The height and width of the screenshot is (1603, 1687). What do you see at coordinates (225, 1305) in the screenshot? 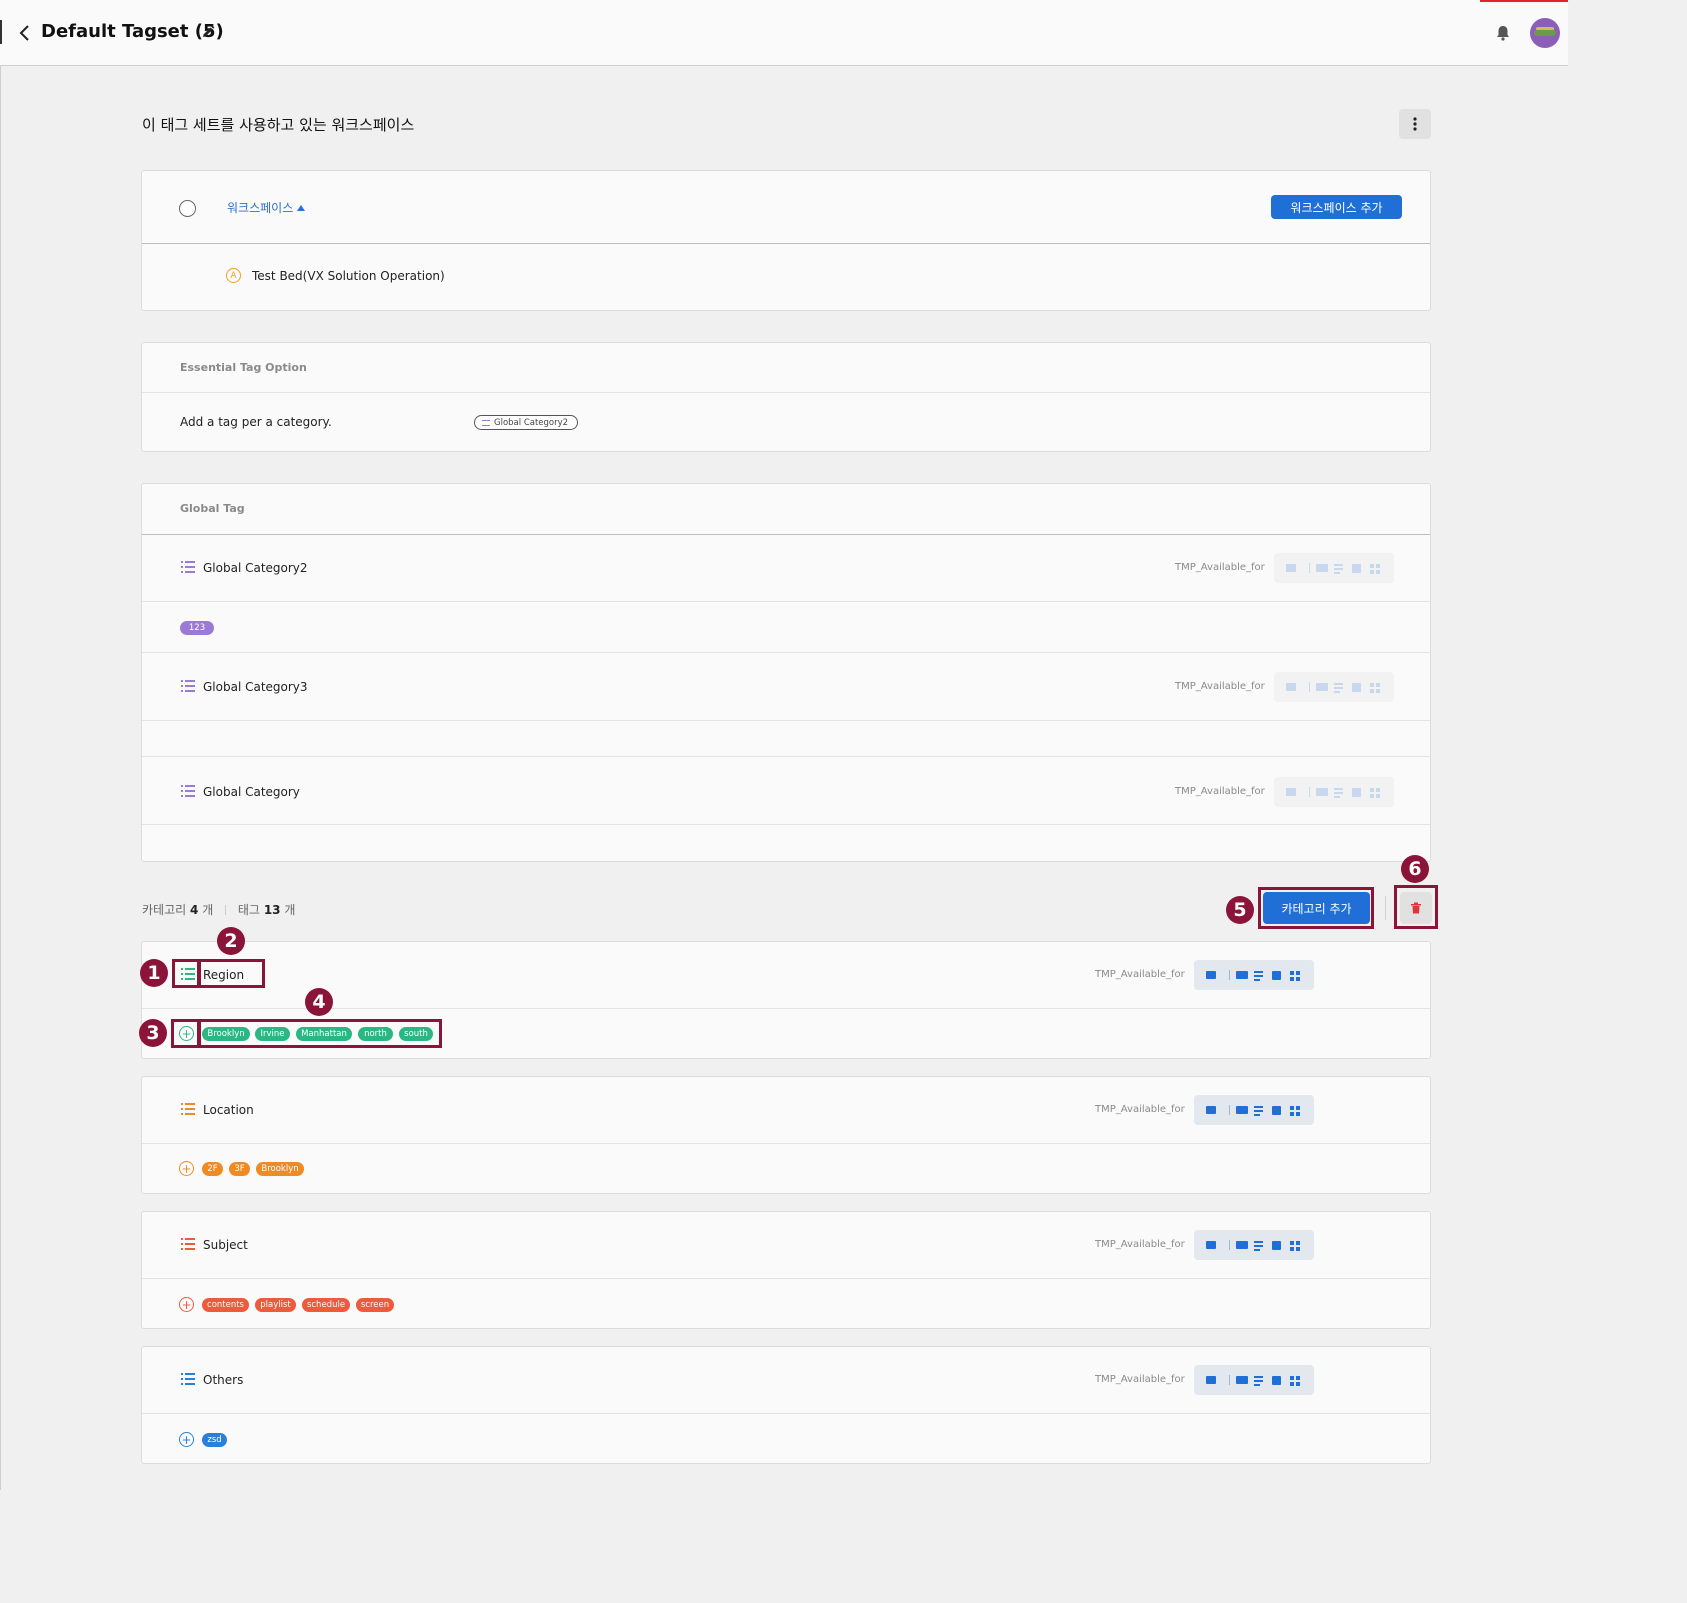
I see `tag-chip: contents` at bounding box center [225, 1305].